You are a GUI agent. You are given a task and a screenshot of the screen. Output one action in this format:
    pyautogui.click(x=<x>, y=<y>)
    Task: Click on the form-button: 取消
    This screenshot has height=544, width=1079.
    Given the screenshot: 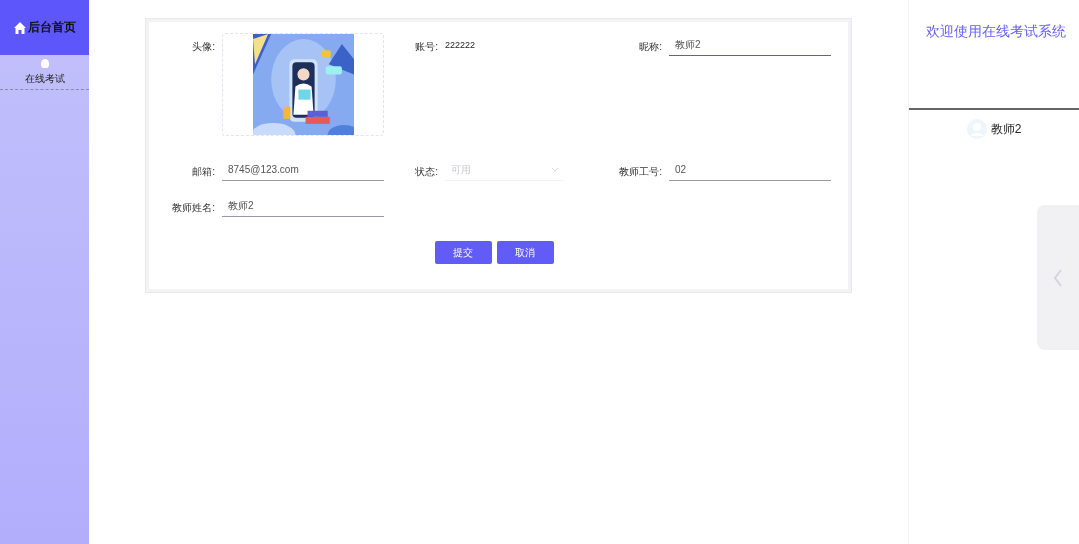 What is the action you would take?
    pyautogui.click(x=525, y=252)
    